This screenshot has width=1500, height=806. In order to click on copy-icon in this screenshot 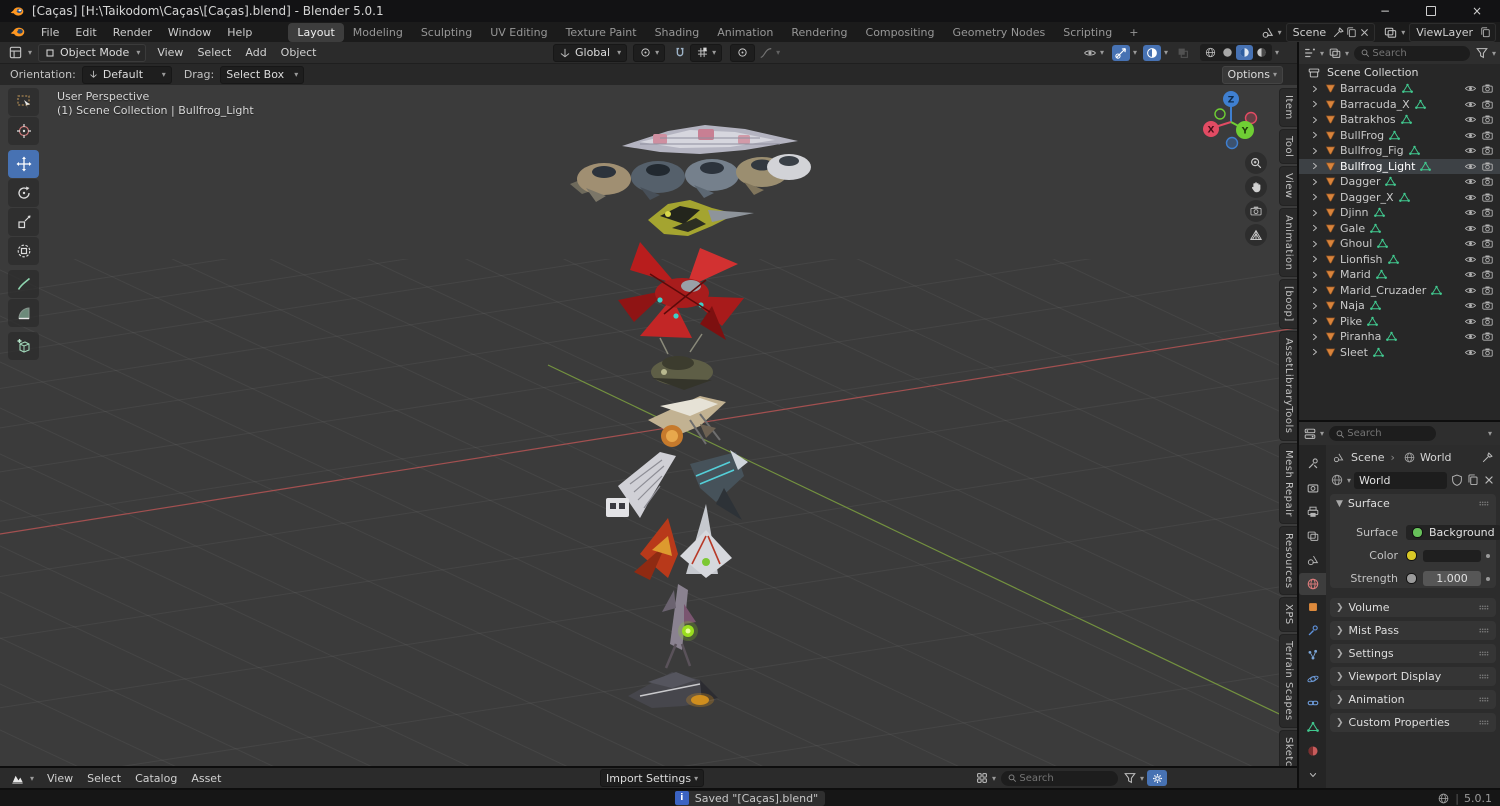, I will do `click(1351, 32)`.